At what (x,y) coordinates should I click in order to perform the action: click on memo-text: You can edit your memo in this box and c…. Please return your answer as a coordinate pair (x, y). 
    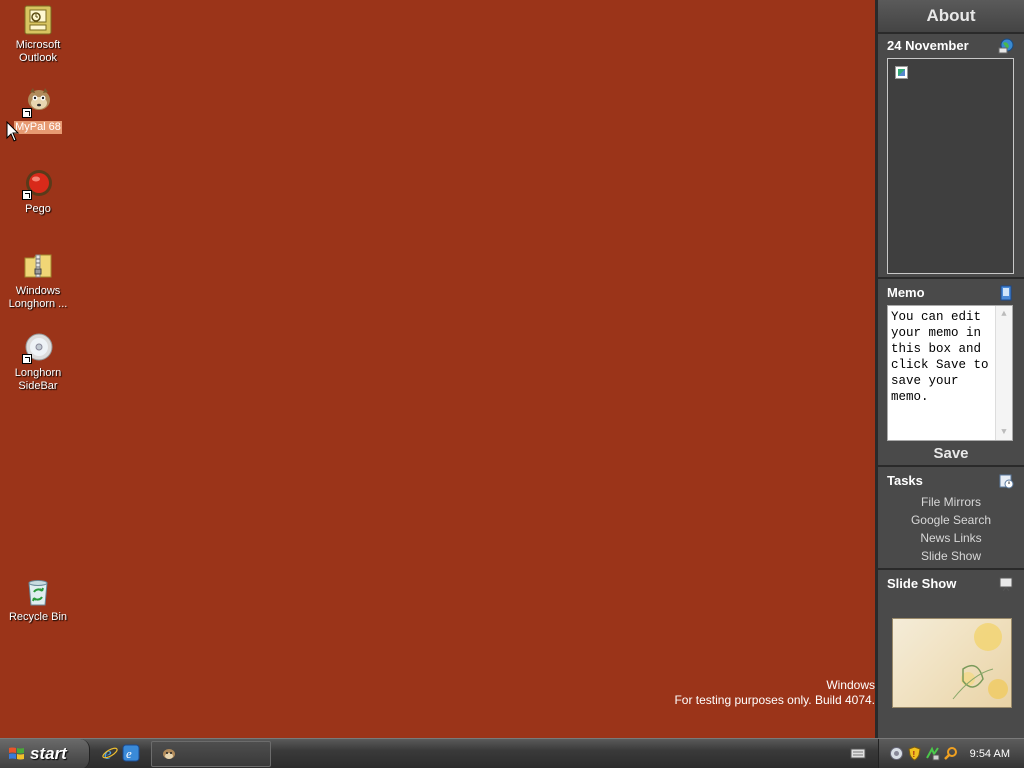
    Looking at the image, I should click on (940, 357).